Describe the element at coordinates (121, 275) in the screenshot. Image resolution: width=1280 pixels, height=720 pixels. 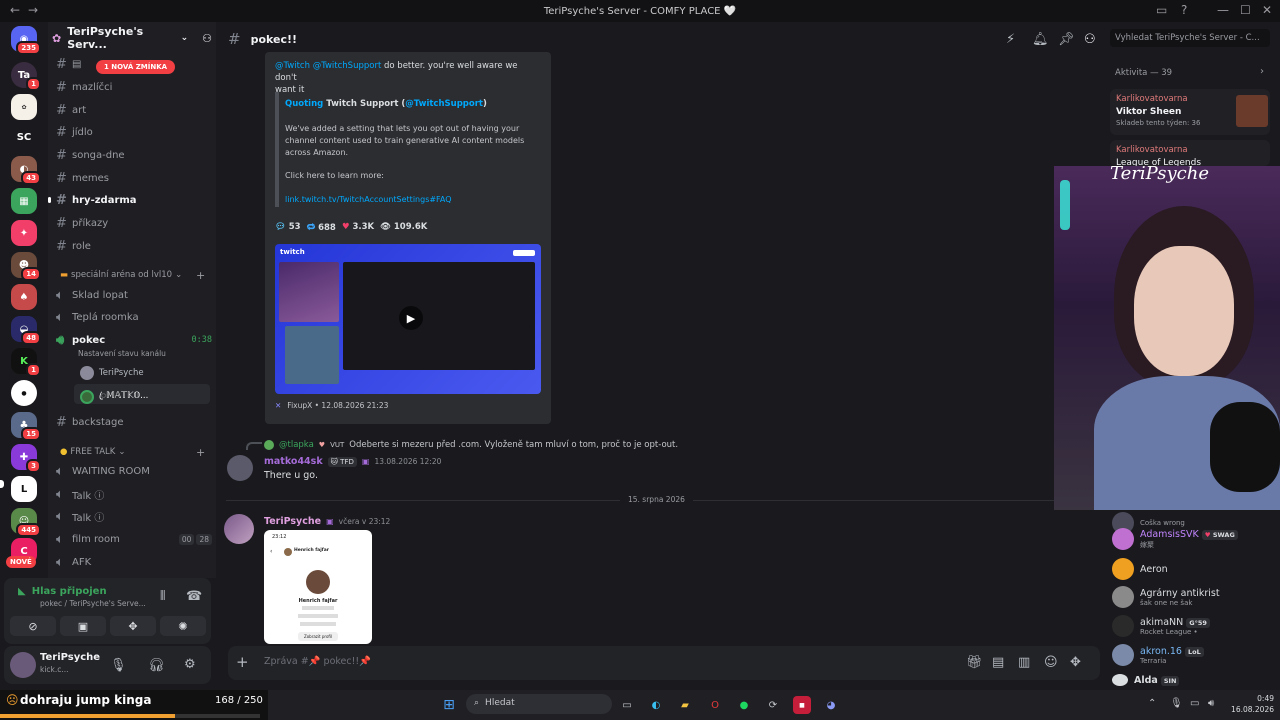
I see `category-header: ▬ speciální aréna od lvl10 ⌄` at that location.